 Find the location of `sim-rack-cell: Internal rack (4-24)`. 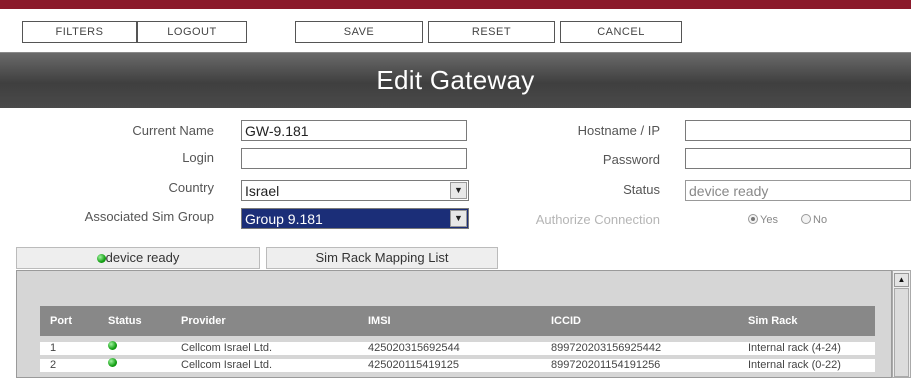

sim-rack-cell: Internal rack (4-24) is located at coordinates (794, 348).